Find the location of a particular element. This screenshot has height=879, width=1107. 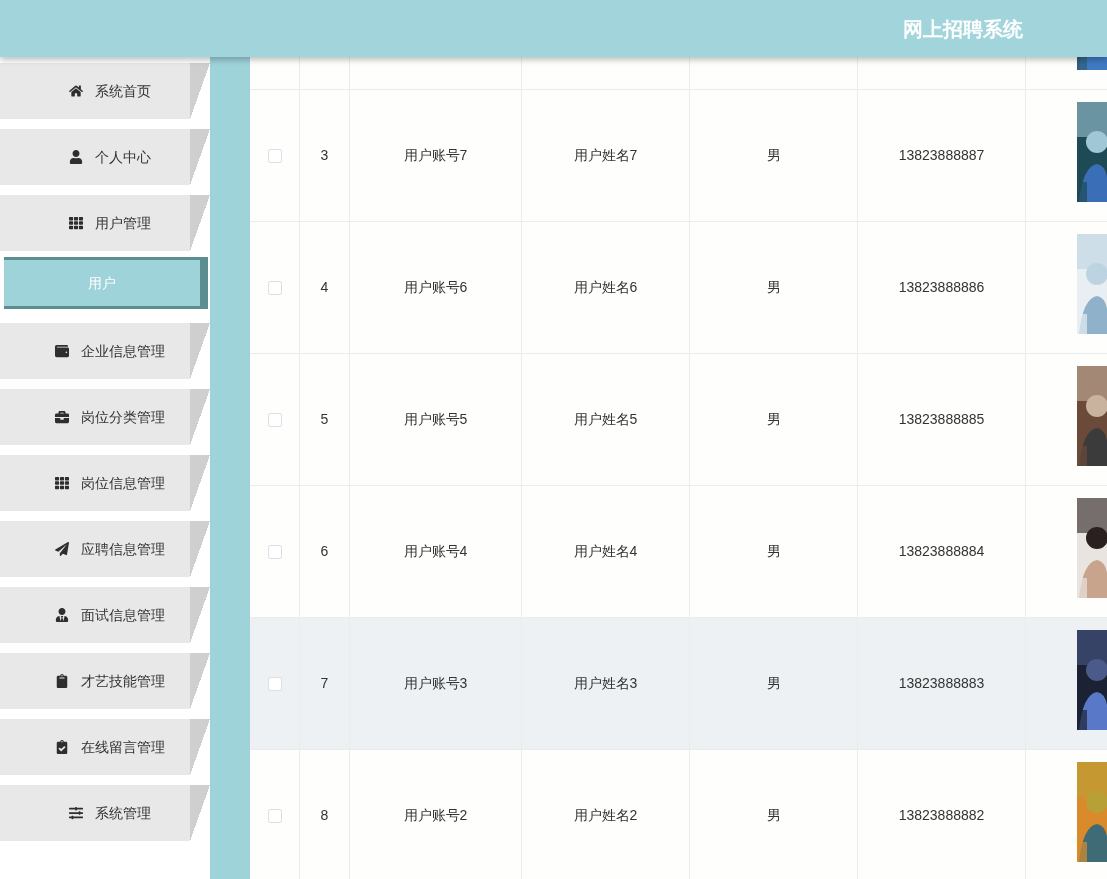

row-number: 6 is located at coordinates (324, 551).